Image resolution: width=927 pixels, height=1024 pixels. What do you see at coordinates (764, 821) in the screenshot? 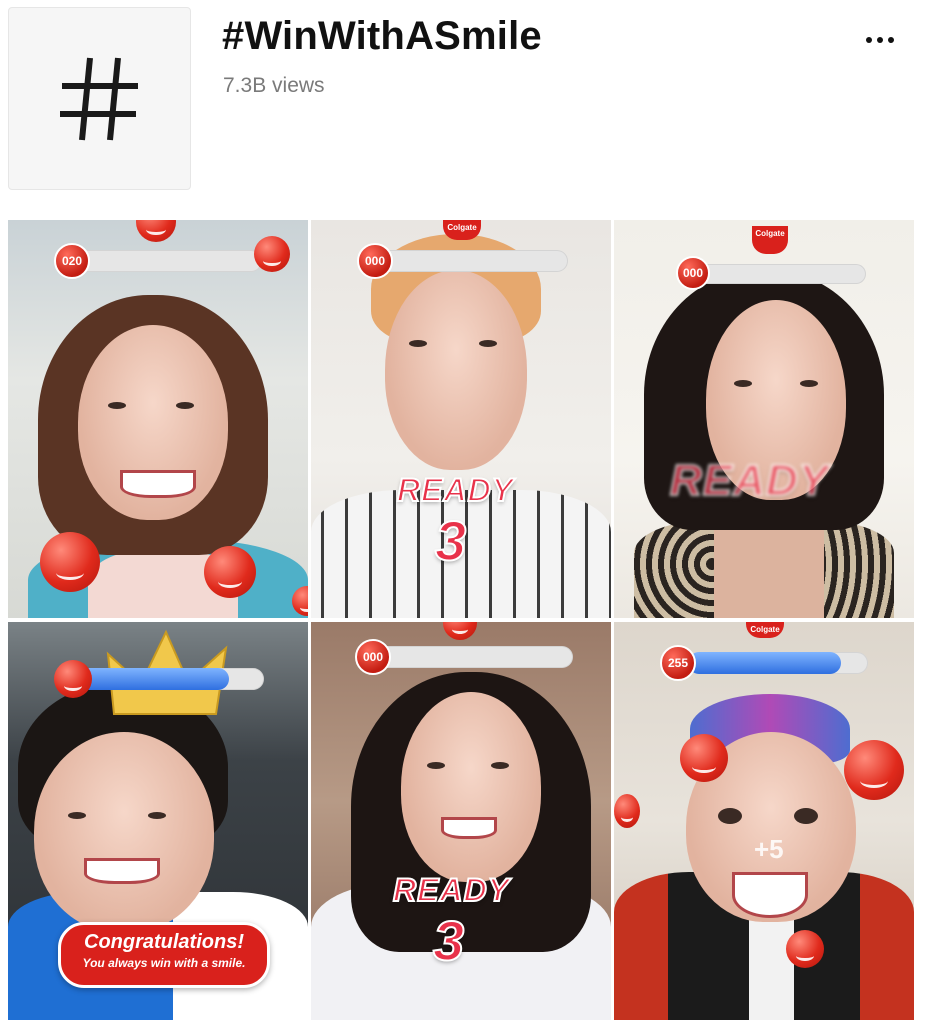
I see `video-thumbnail-6: 255 Colgate +5` at bounding box center [764, 821].